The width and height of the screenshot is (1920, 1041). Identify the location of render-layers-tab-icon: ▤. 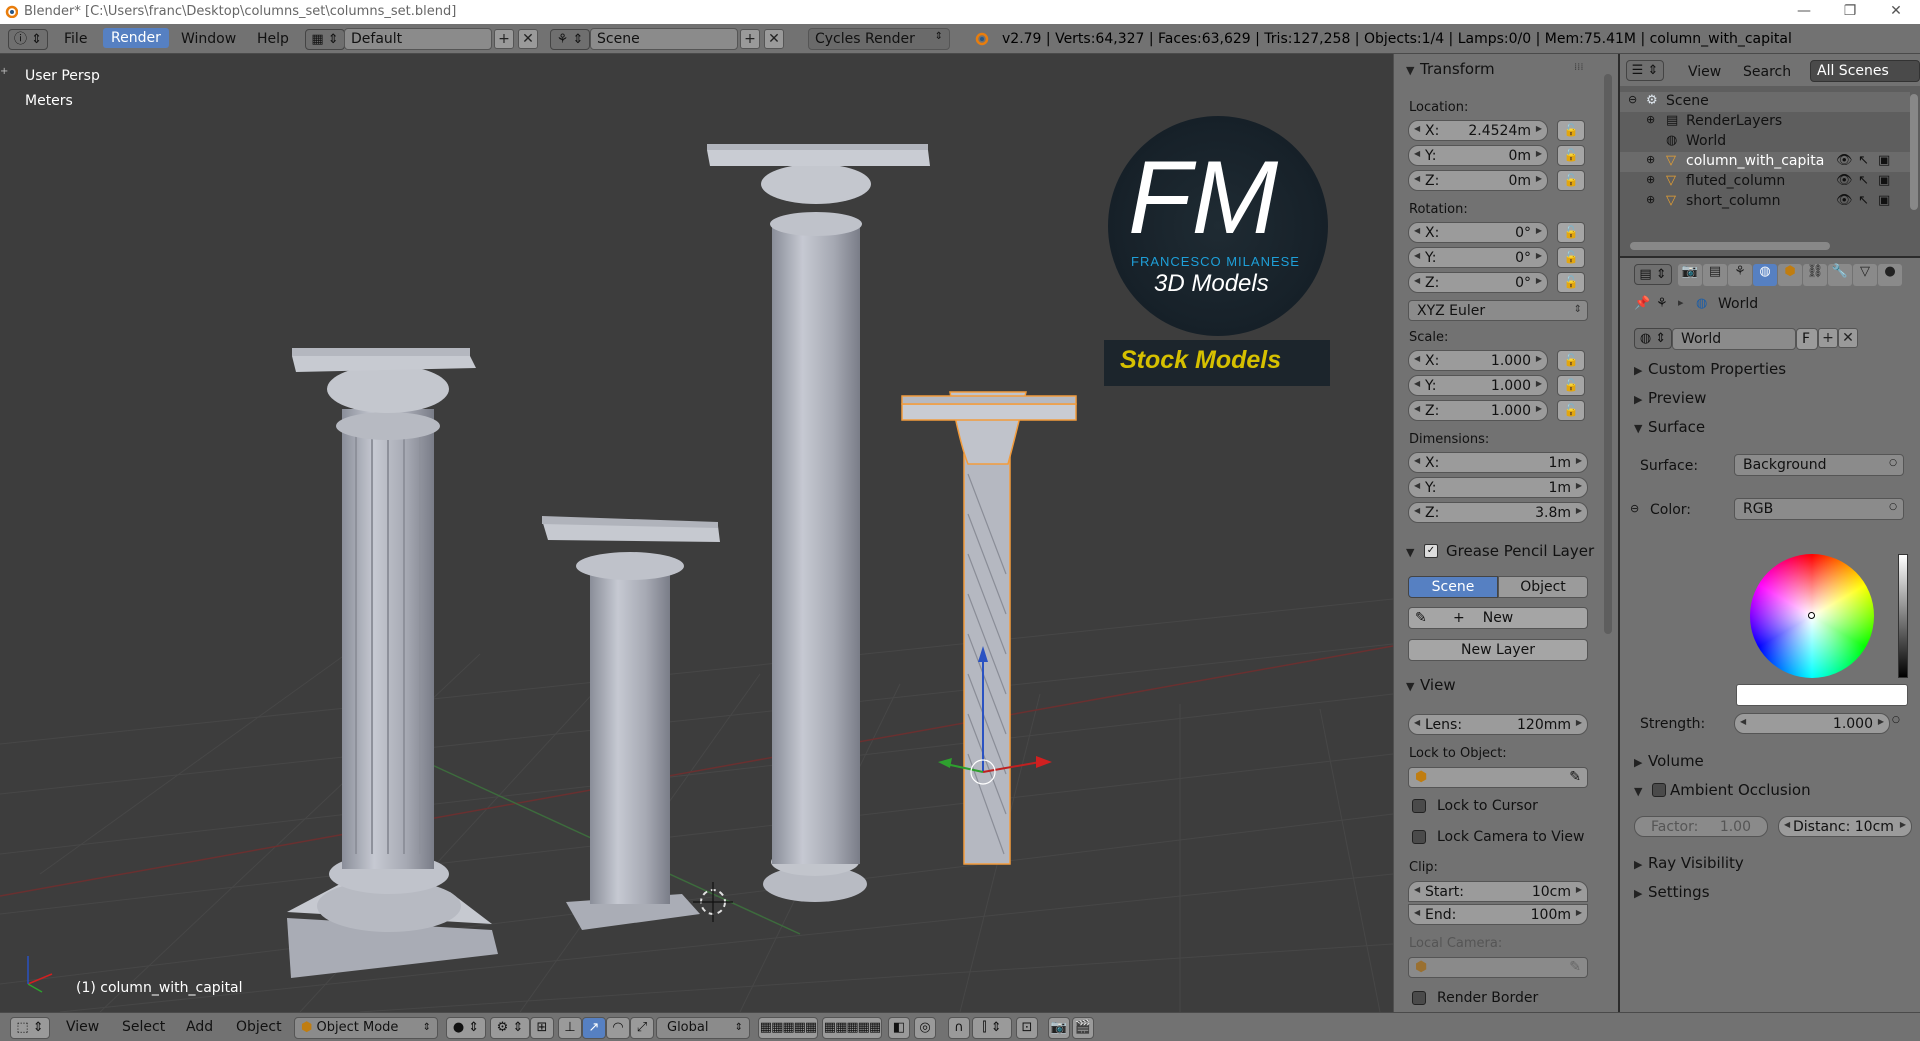
(1715, 275).